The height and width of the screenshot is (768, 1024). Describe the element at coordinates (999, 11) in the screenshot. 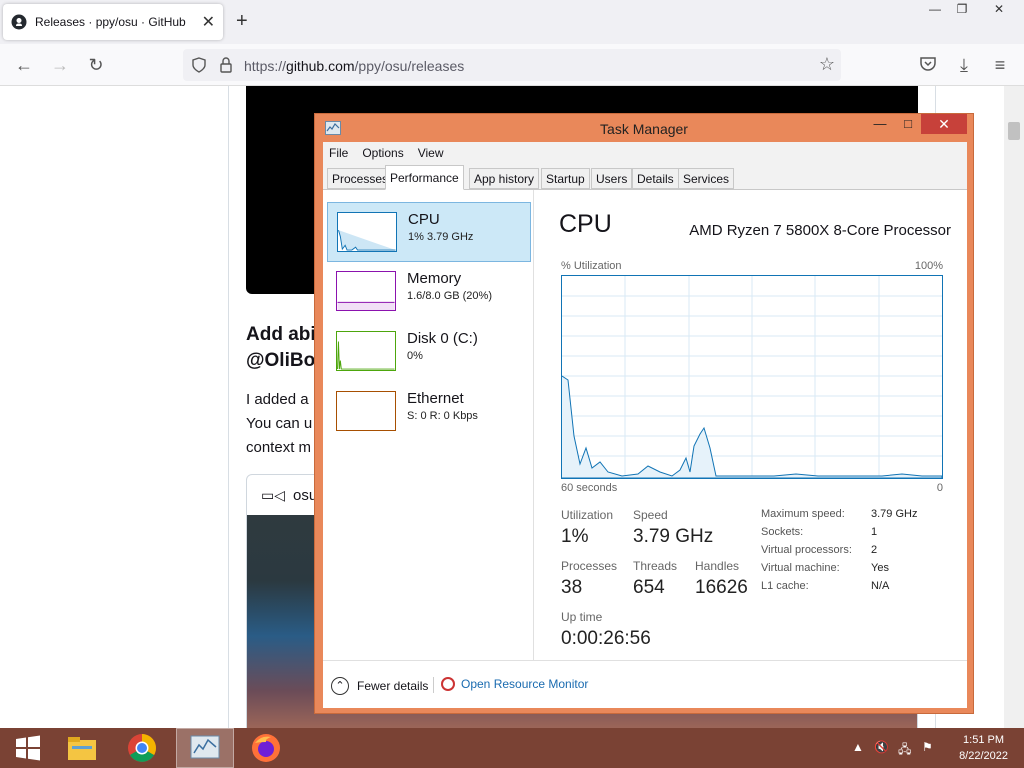

I see `window-close-icon: ✕` at that location.